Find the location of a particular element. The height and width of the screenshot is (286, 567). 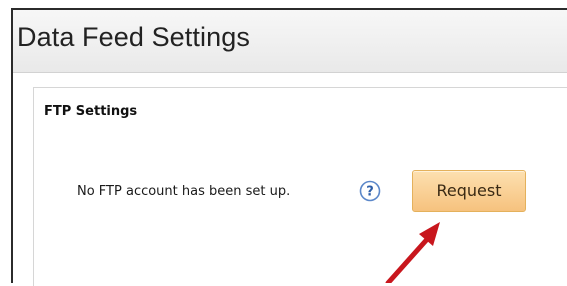

page-title: Data Feed Settings is located at coordinates (133, 37).